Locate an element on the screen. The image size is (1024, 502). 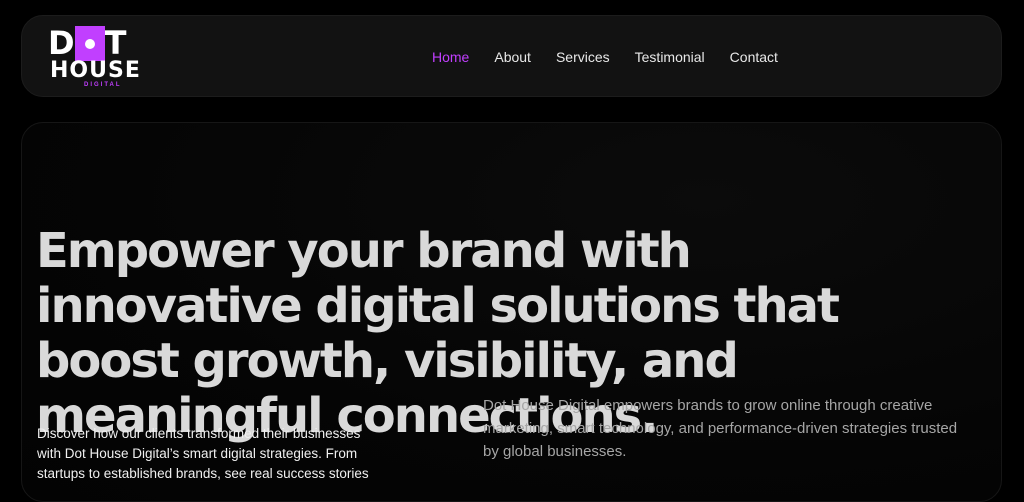
nav-link-about: About is located at coordinates (512, 57).